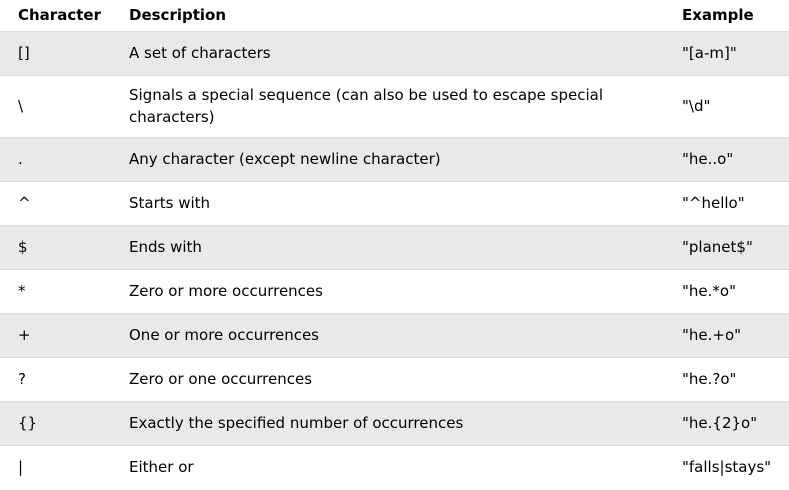 This screenshot has width=789, height=490. I want to click on cell-description: Any character (except newline character), so click(387, 158).